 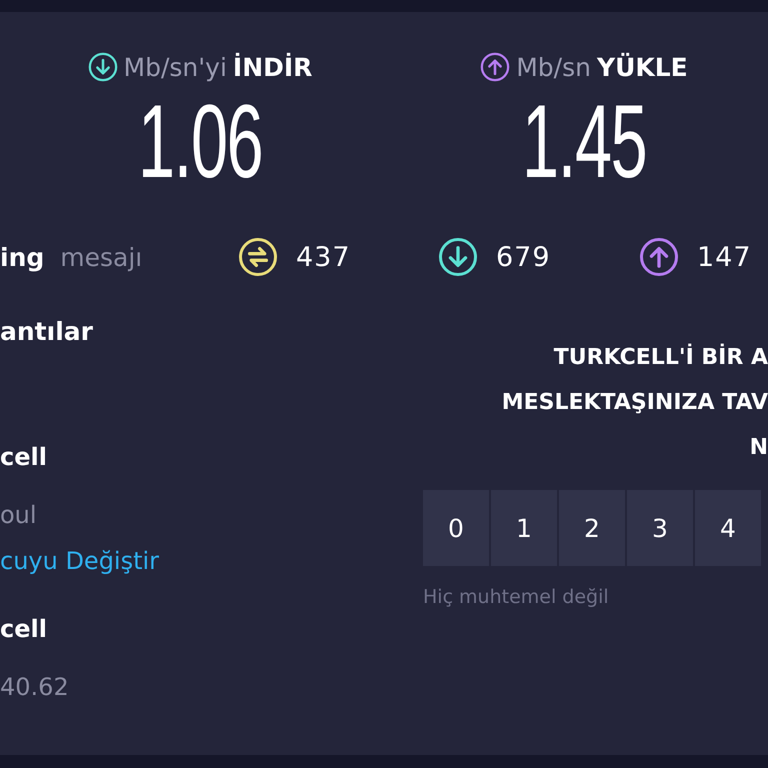 What do you see at coordinates (516, 597) in the screenshot?
I see `scale-label: Hiç muhtemel değil` at bounding box center [516, 597].